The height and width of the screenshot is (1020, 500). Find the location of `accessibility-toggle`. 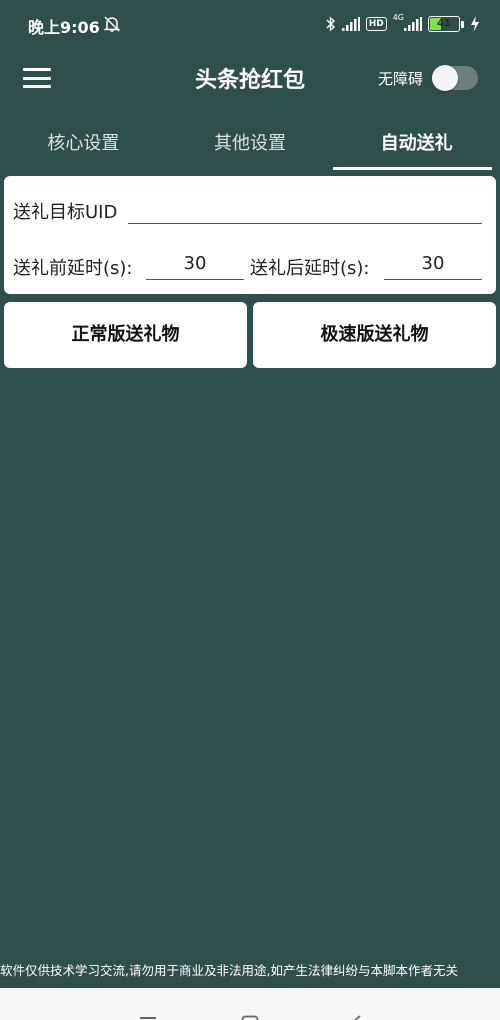

accessibility-toggle is located at coordinates (455, 78).